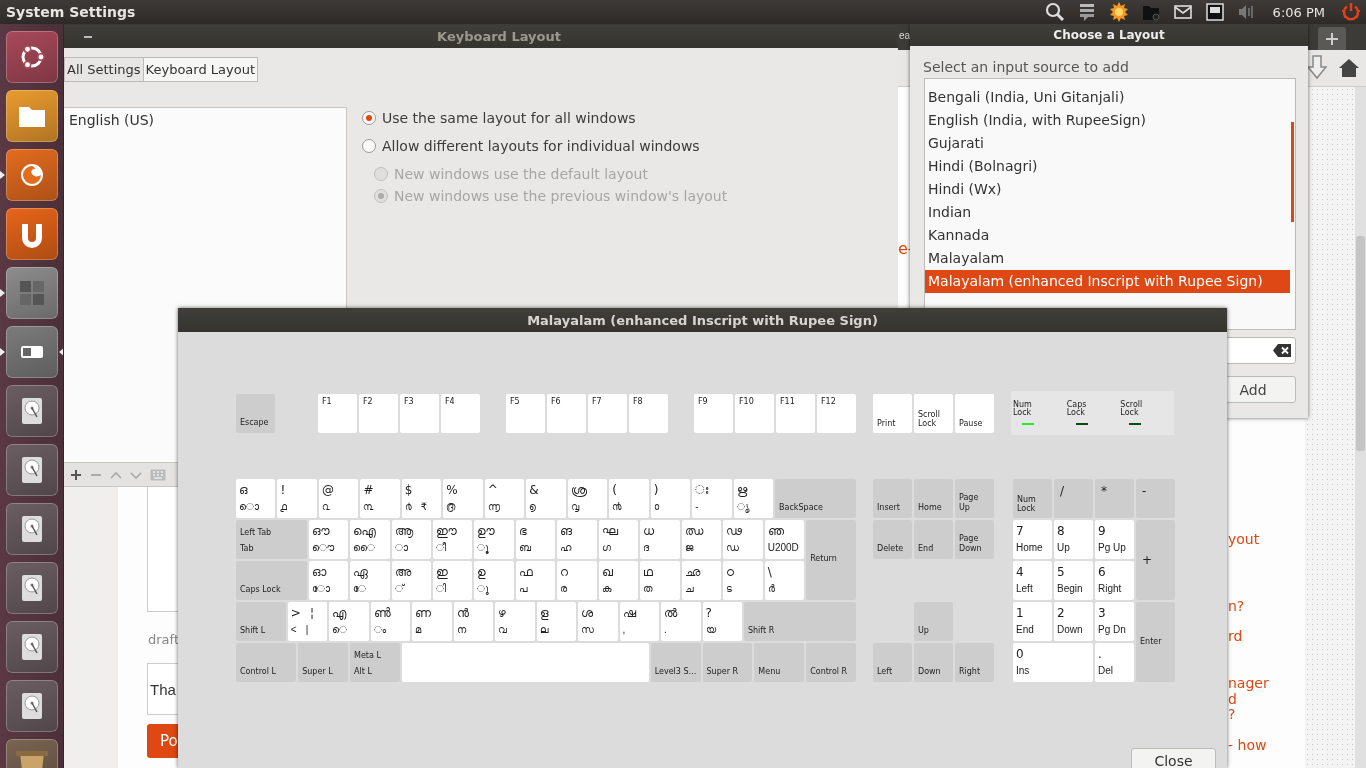  I want to click on new-tab-button, so click(1332, 38).